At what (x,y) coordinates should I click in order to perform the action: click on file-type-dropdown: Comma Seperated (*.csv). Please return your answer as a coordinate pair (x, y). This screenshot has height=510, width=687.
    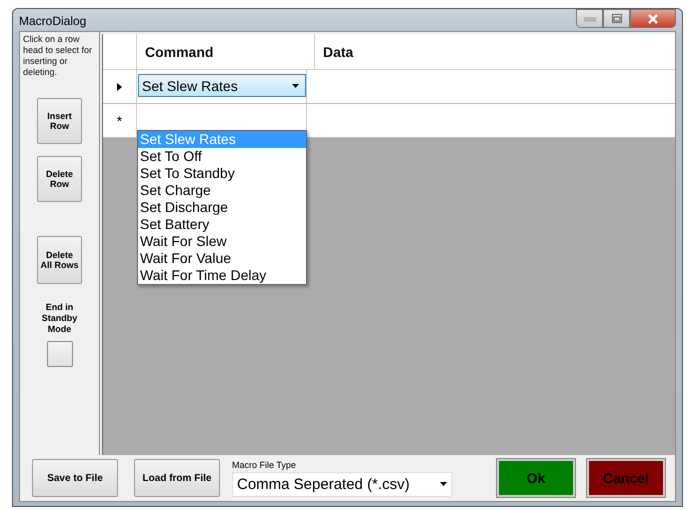
    Looking at the image, I should click on (342, 484).